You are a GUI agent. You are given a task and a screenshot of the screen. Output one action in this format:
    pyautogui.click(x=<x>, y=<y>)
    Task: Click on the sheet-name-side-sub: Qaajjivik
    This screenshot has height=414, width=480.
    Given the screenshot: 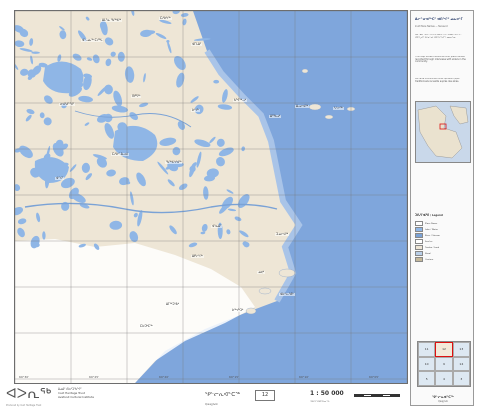 What is the action you would take?
    pyautogui.click(x=443, y=401)
    